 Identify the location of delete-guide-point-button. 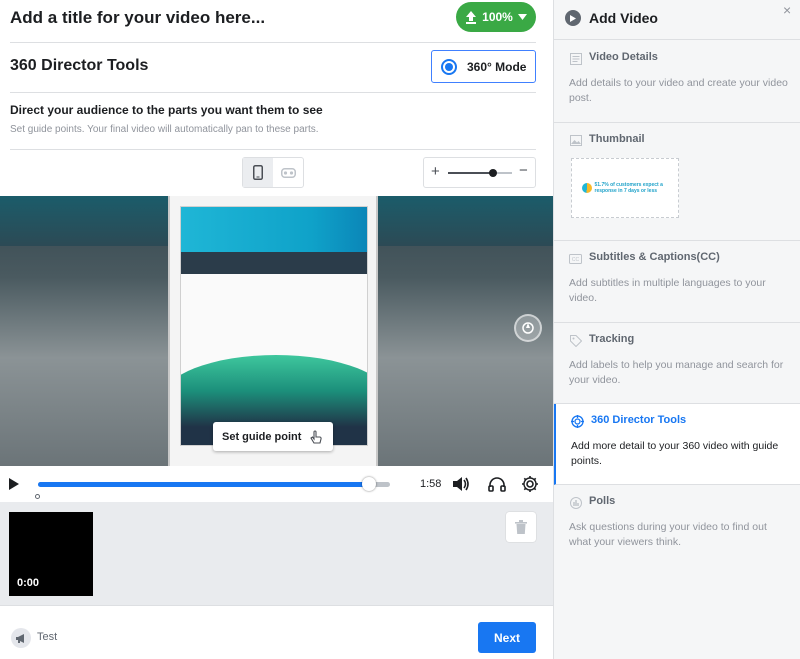
(521, 527).